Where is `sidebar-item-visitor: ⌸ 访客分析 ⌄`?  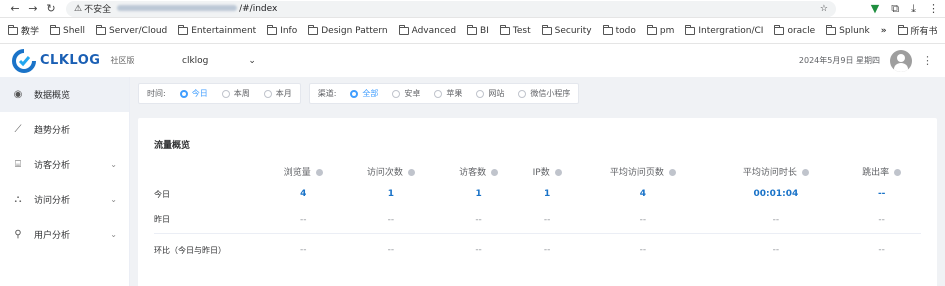
sidebar-item-visitor: ⌸ 访客分析 ⌄ is located at coordinates (64, 164).